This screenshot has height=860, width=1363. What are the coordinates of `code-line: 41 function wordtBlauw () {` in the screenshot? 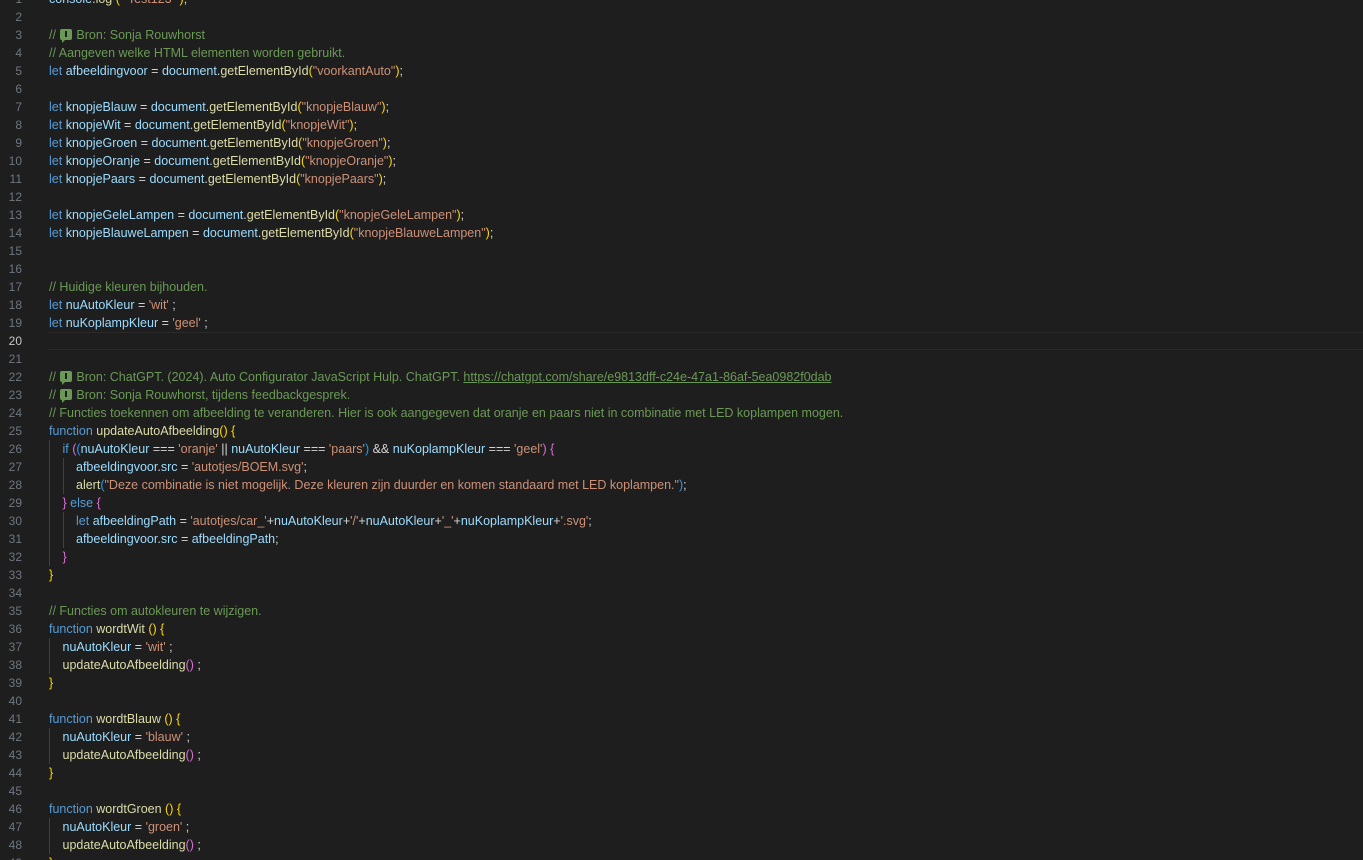 It's located at (681, 719).